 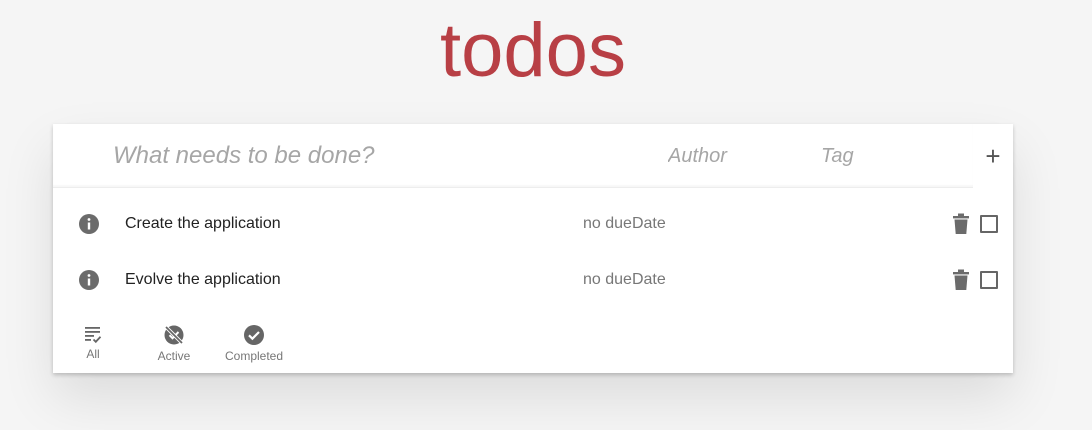 What do you see at coordinates (533, 280) in the screenshot?
I see `todo-item: Evolve the application no dueDate` at bounding box center [533, 280].